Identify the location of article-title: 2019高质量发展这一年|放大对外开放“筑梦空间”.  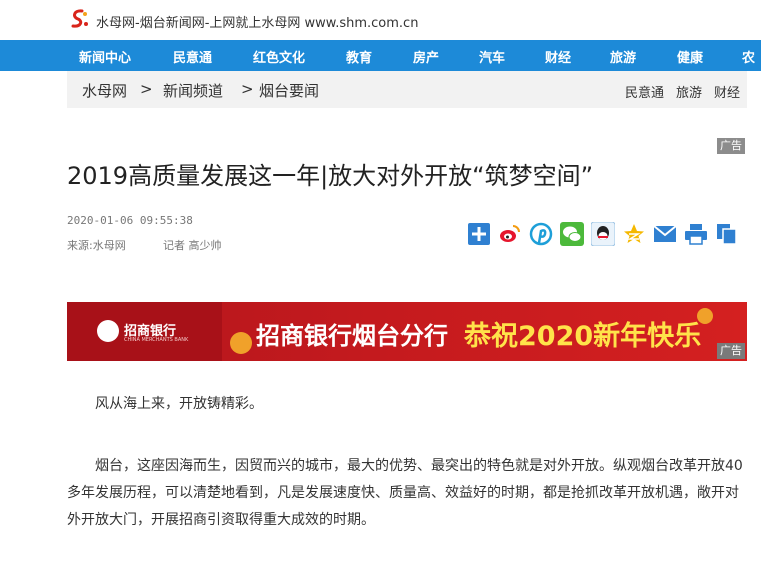
(330, 176).